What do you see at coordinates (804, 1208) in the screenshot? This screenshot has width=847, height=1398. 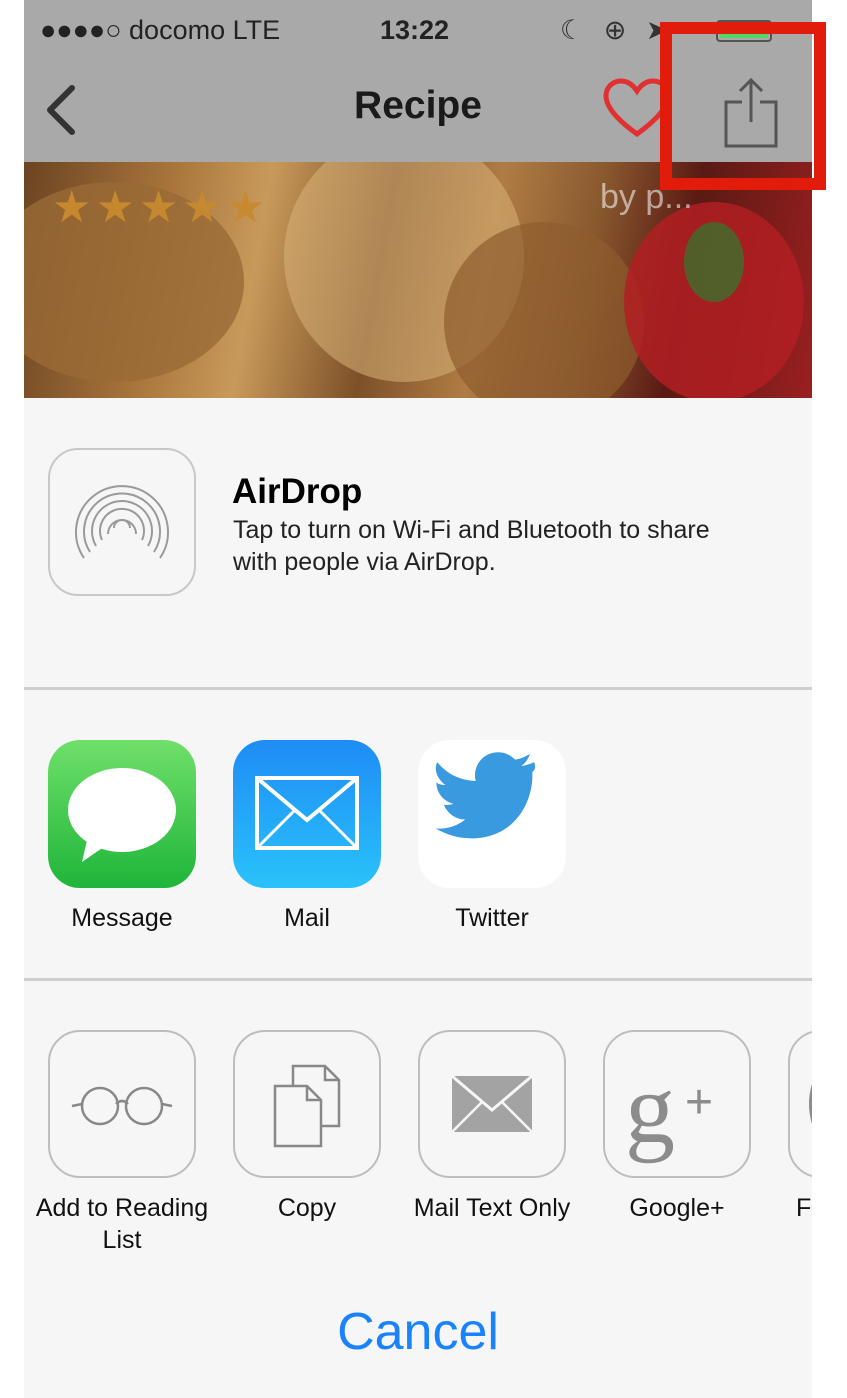 I see `action-label: F` at bounding box center [804, 1208].